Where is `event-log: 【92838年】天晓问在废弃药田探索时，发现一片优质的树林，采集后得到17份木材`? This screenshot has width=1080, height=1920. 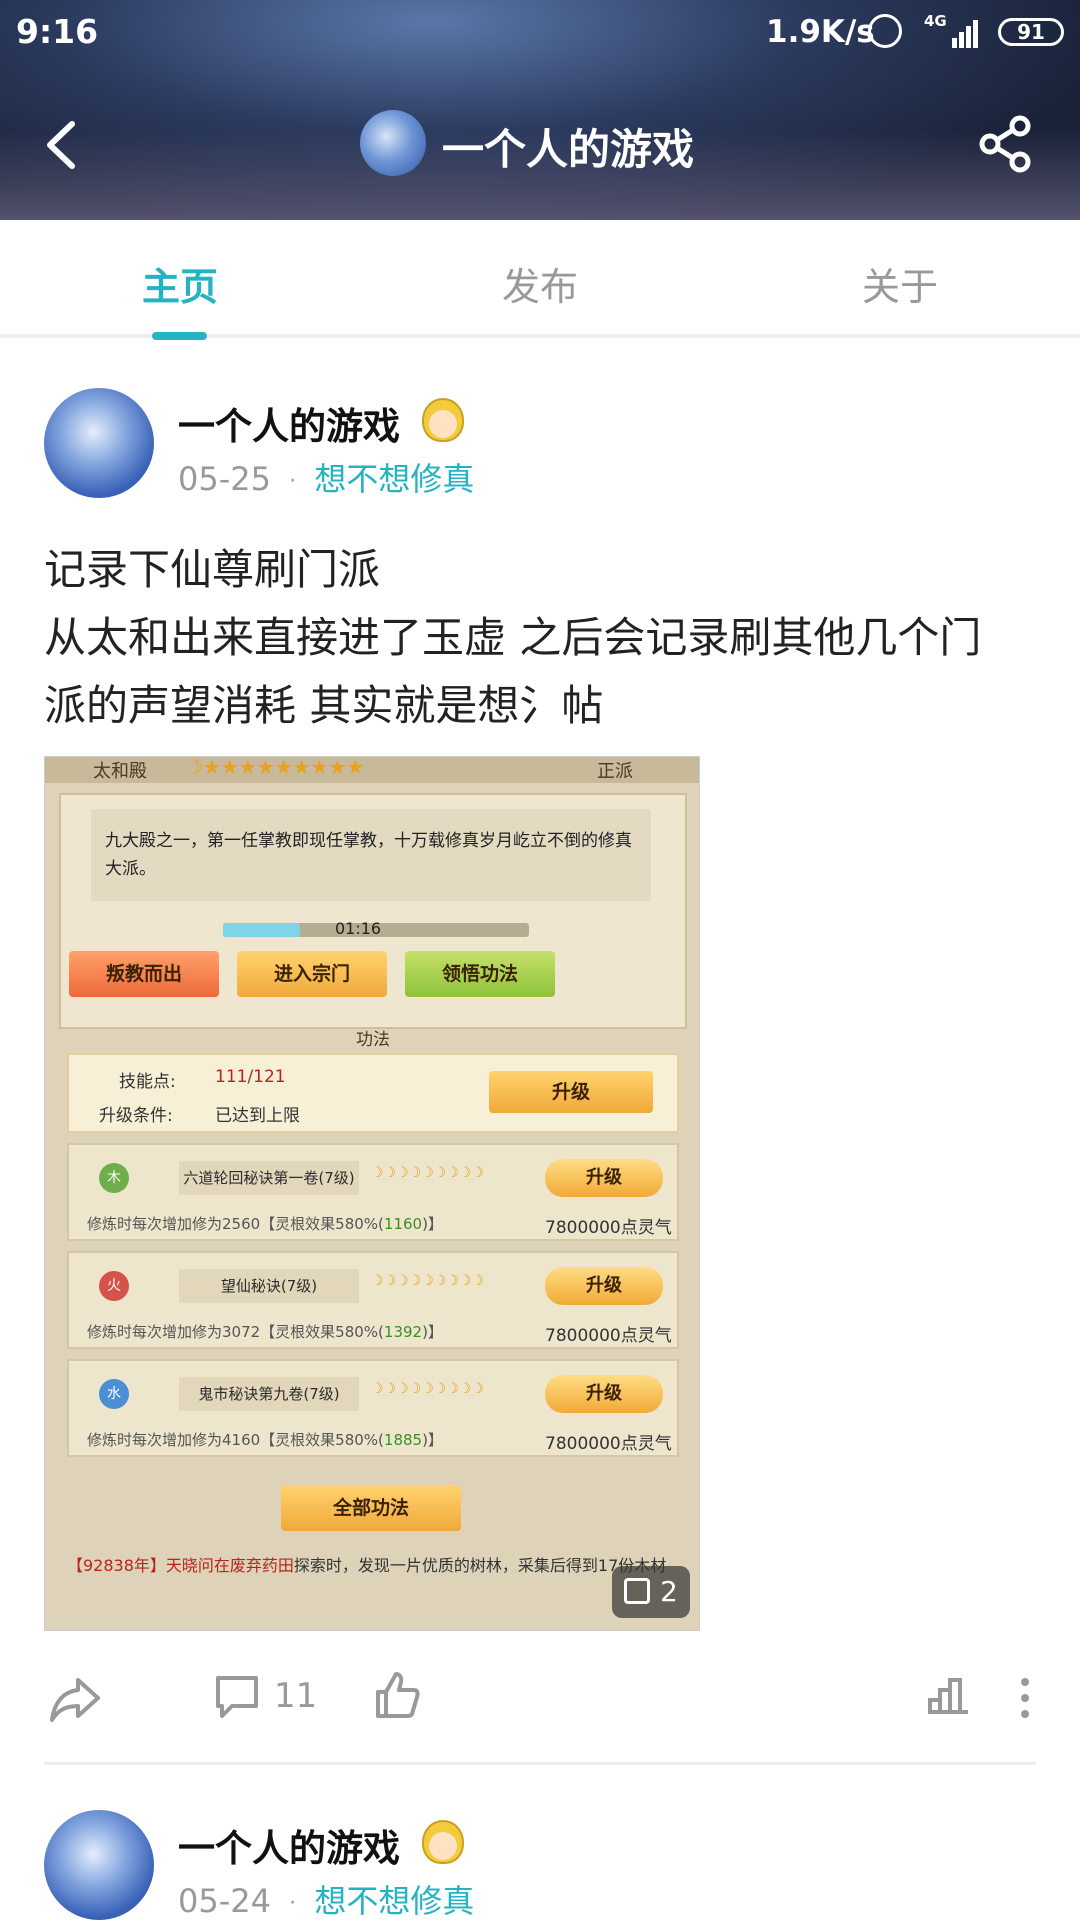 event-log: 【92838年】天晓问在废弃药田探索时，发现一片优质的树林，采集后得到17份木材 is located at coordinates (372, 1566).